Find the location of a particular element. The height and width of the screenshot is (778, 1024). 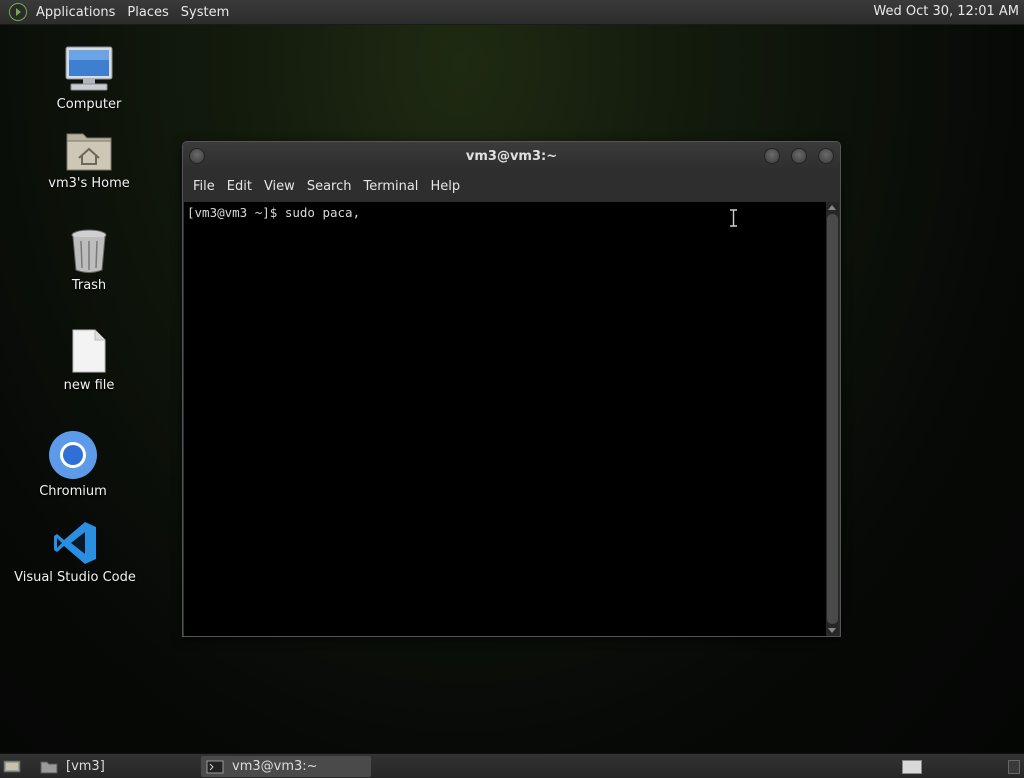

desktop-icon-home: vm3's Home is located at coordinates (89, 159).